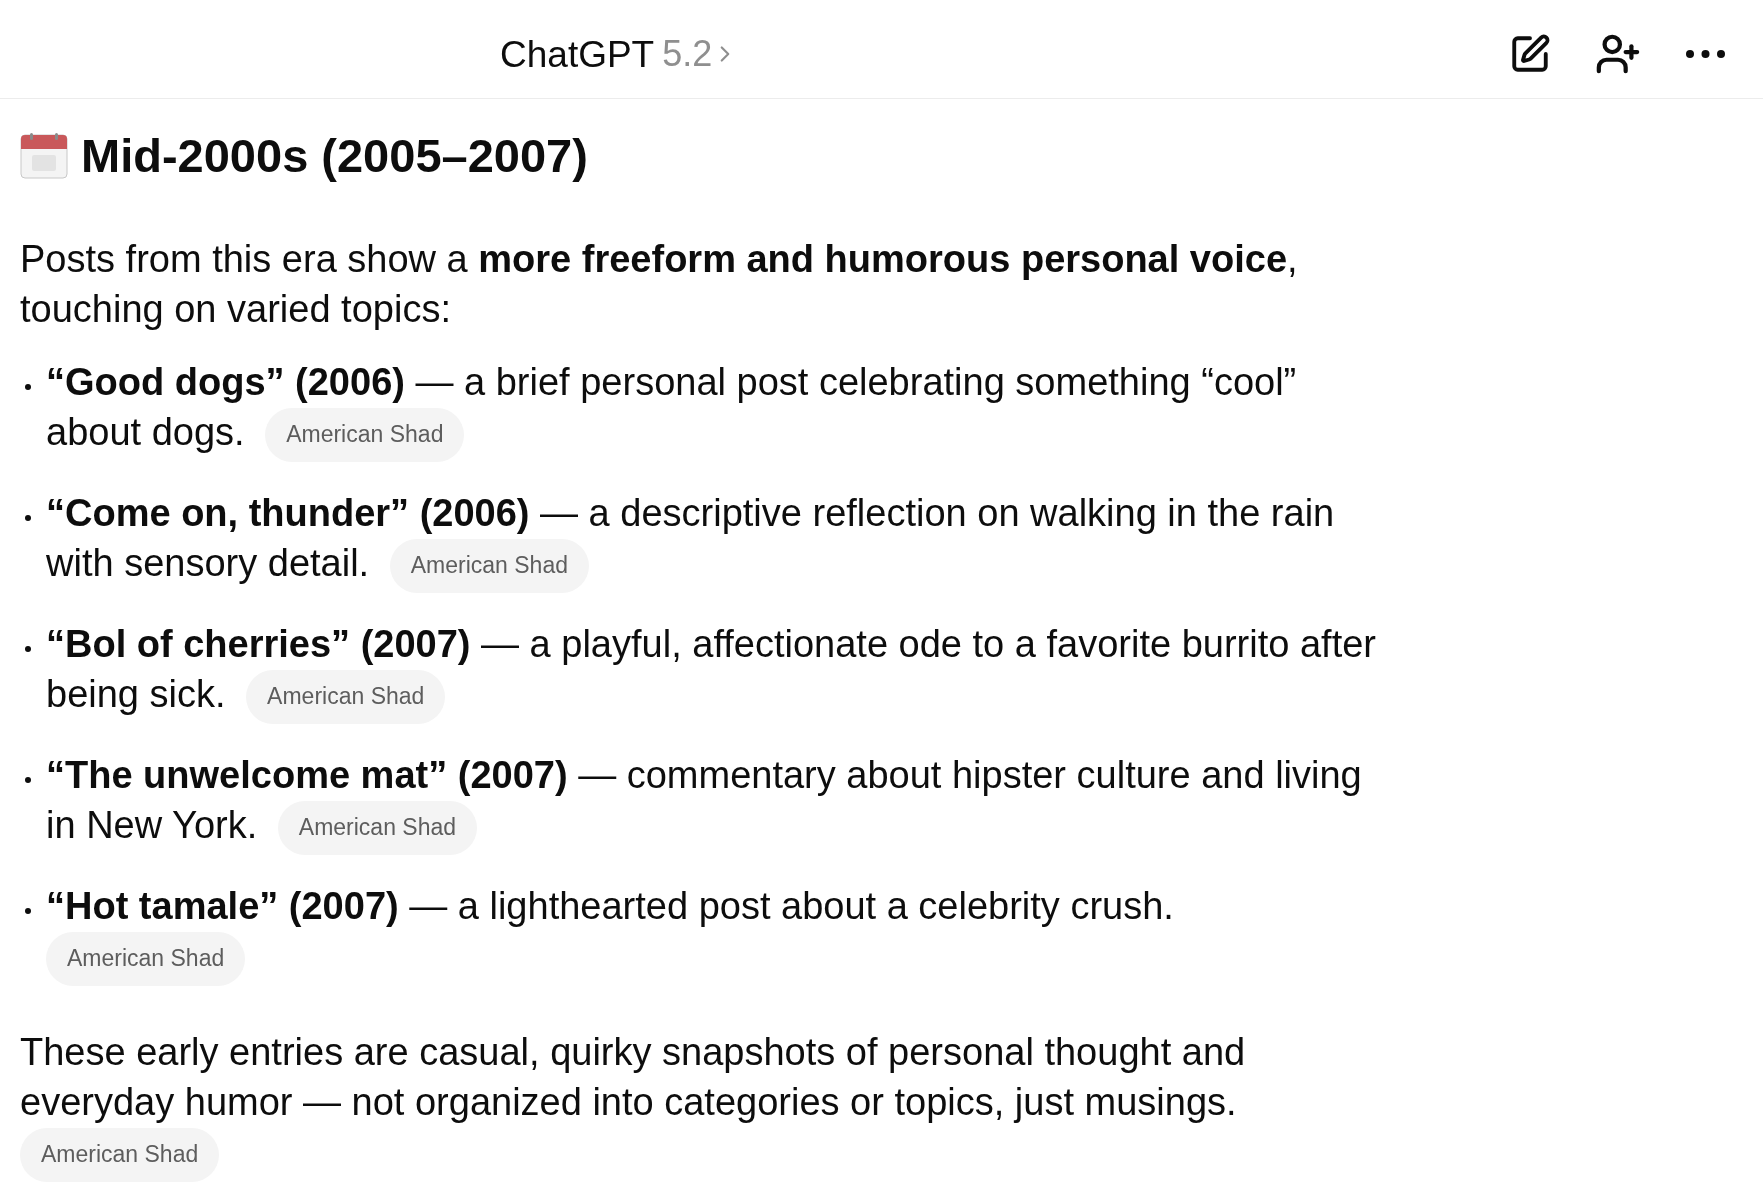 The width and height of the screenshot is (1763, 1201). I want to click on app-title: ChatGPT, so click(577, 54).